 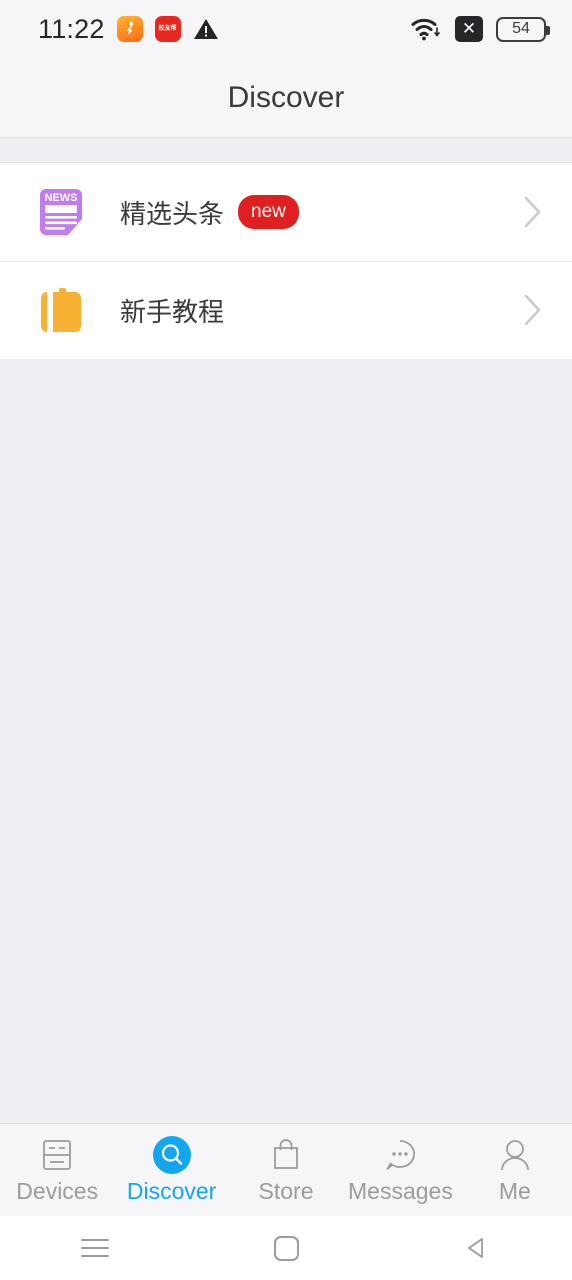 I want to click on status-bar: 11:22 校友帮 ✕ 54, so click(x=286, y=29).